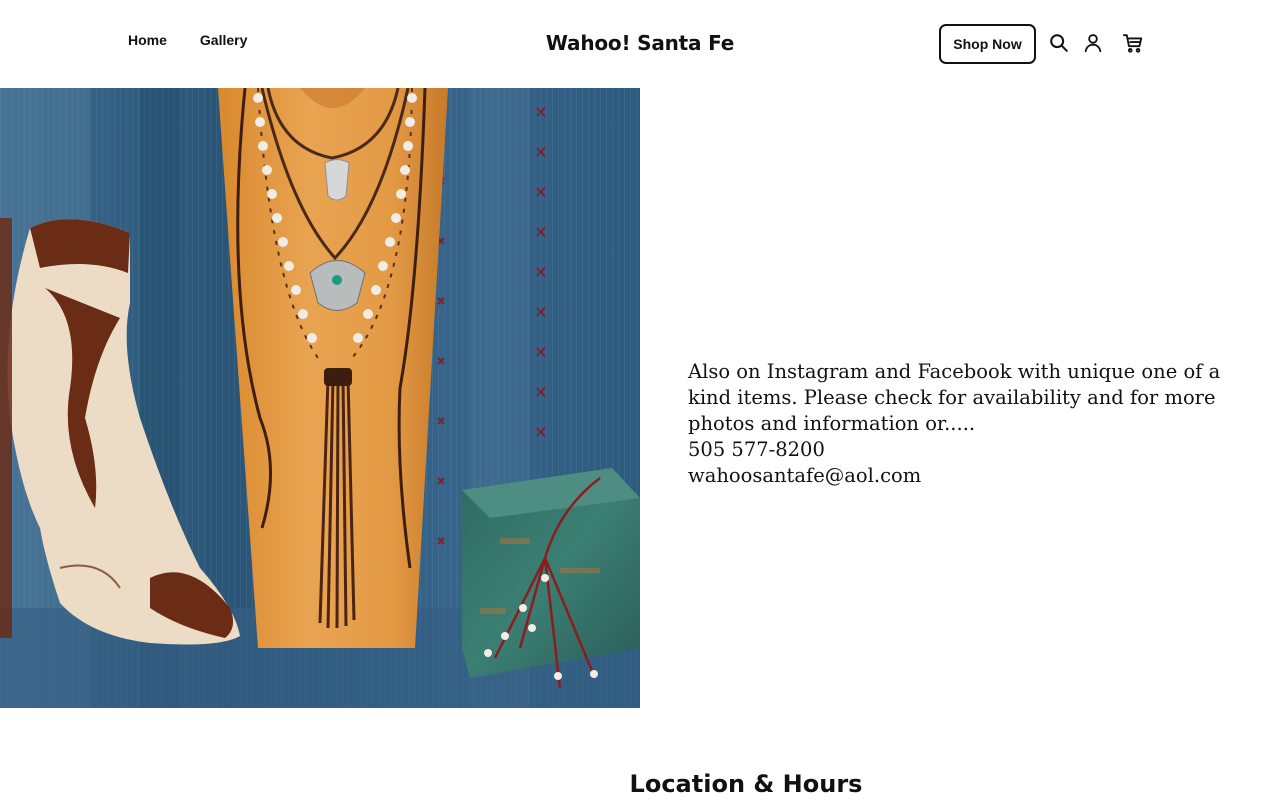 This screenshot has width=1280, height=800. Describe the element at coordinates (147, 40) in the screenshot. I see `nav-home-link: Home` at that location.